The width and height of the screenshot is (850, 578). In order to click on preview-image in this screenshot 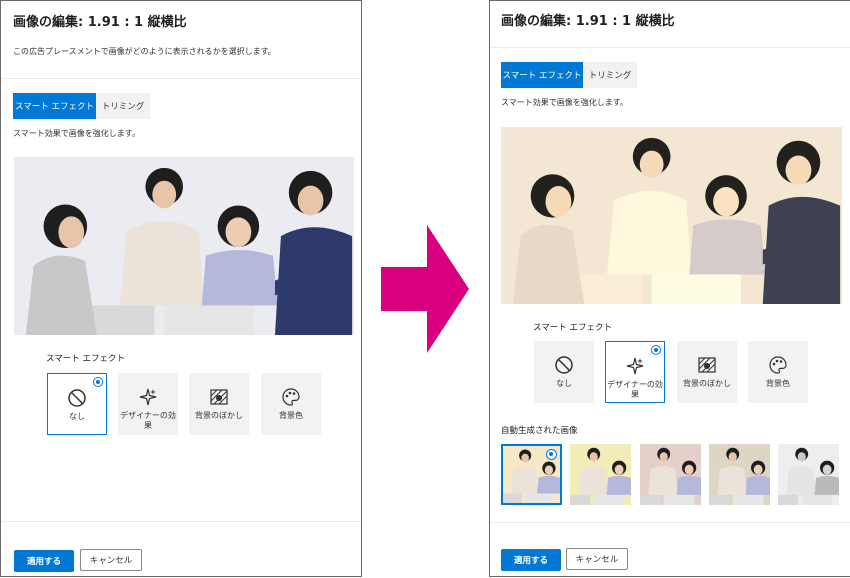, I will do `click(184, 246)`.